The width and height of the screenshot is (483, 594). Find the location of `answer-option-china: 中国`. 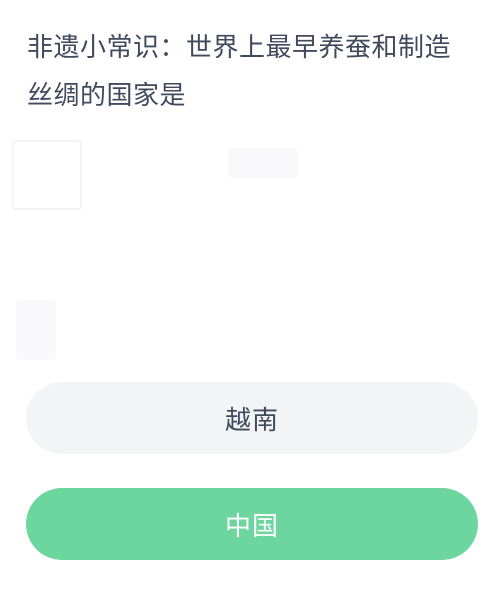

answer-option-china: 中国 is located at coordinates (252, 524).